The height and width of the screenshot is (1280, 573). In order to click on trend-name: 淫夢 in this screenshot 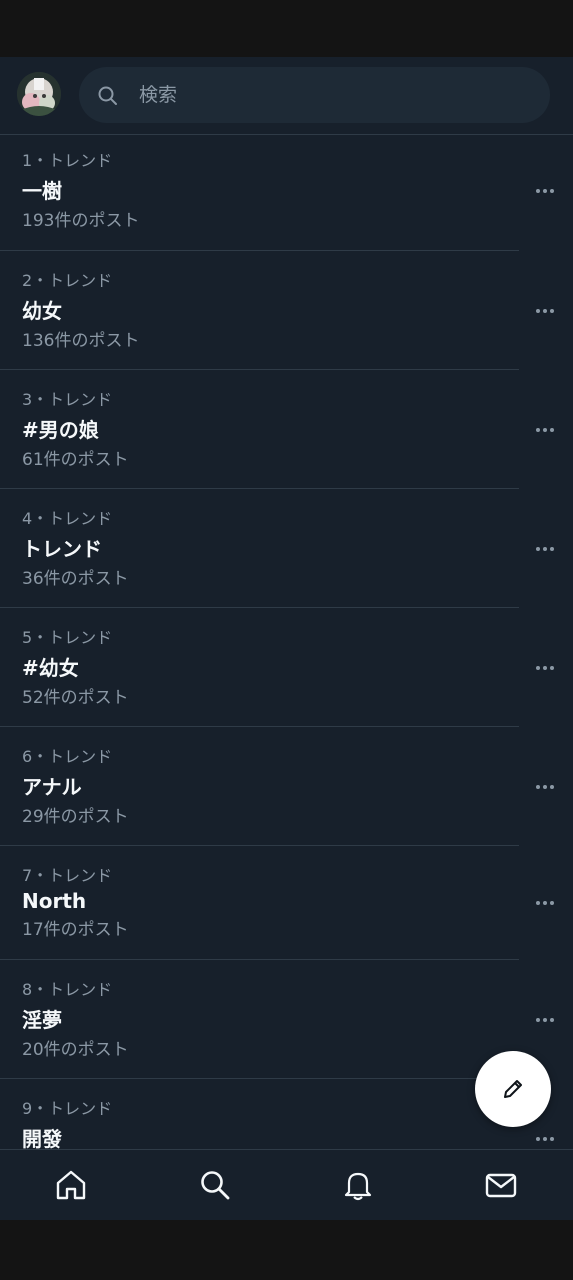, I will do `click(42, 1020)`.